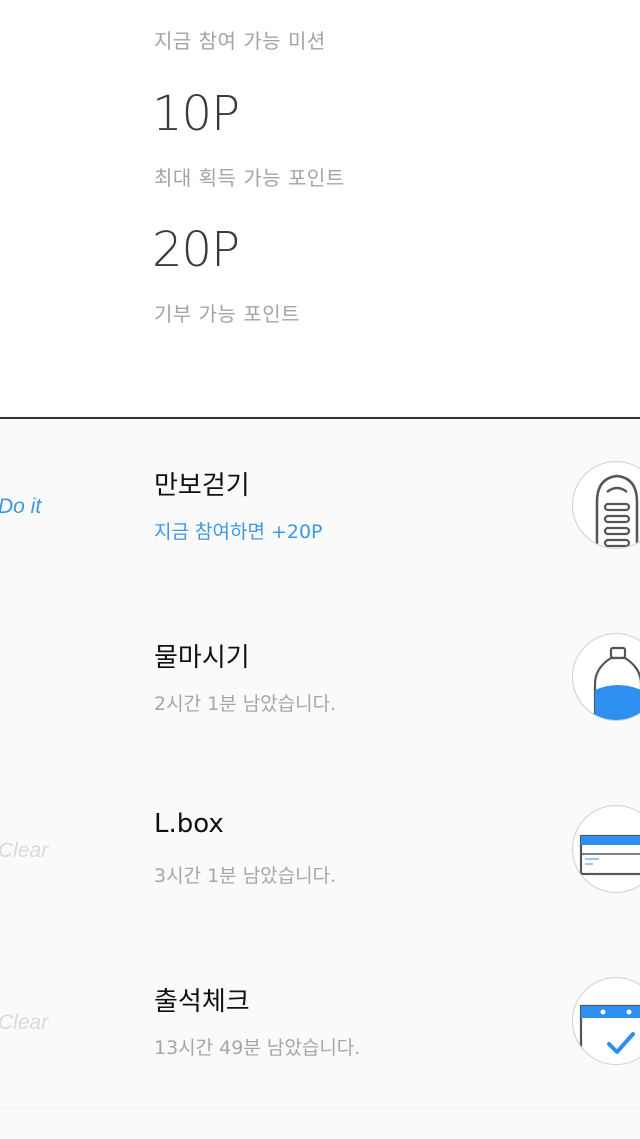 This screenshot has width=640, height=1139. What do you see at coordinates (189, 824) in the screenshot?
I see `mission-title: L.box` at bounding box center [189, 824].